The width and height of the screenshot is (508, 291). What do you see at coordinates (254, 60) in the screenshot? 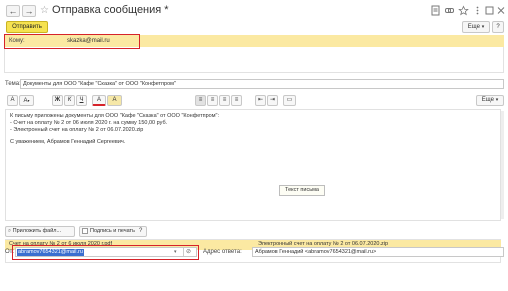
I see `recipients-area` at bounding box center [254, 60].